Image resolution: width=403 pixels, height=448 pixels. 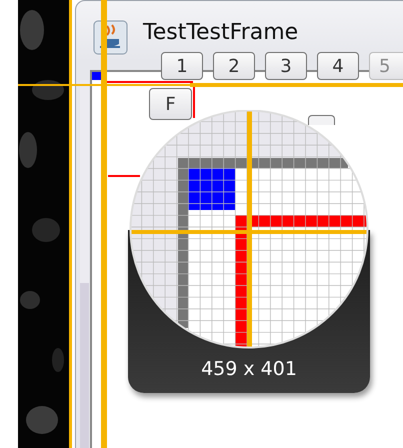 I want to click on scroll-thumb, so click(x=84, y=365).